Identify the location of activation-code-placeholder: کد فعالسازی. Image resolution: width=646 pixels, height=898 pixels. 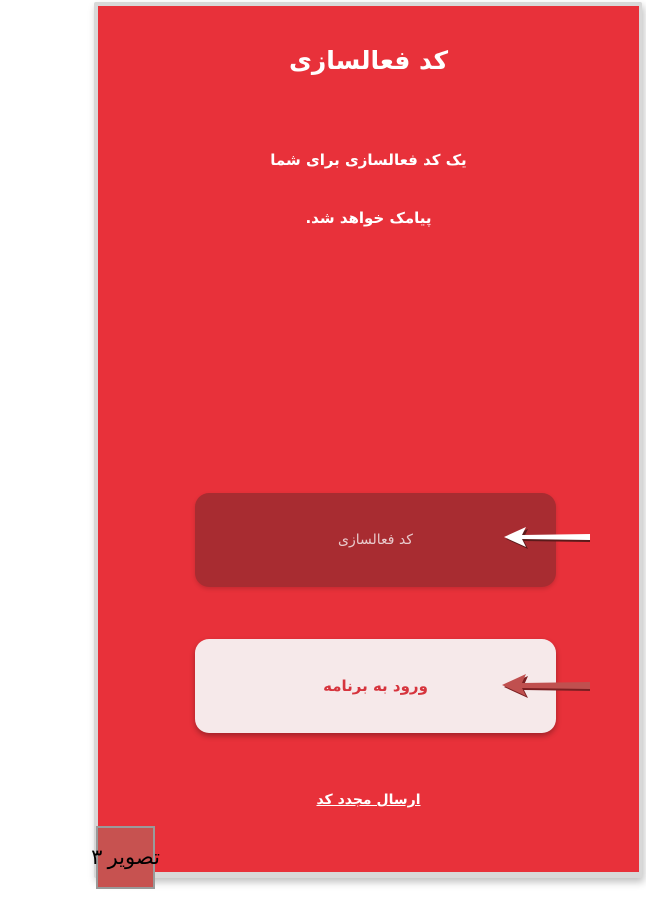
(375, 540).